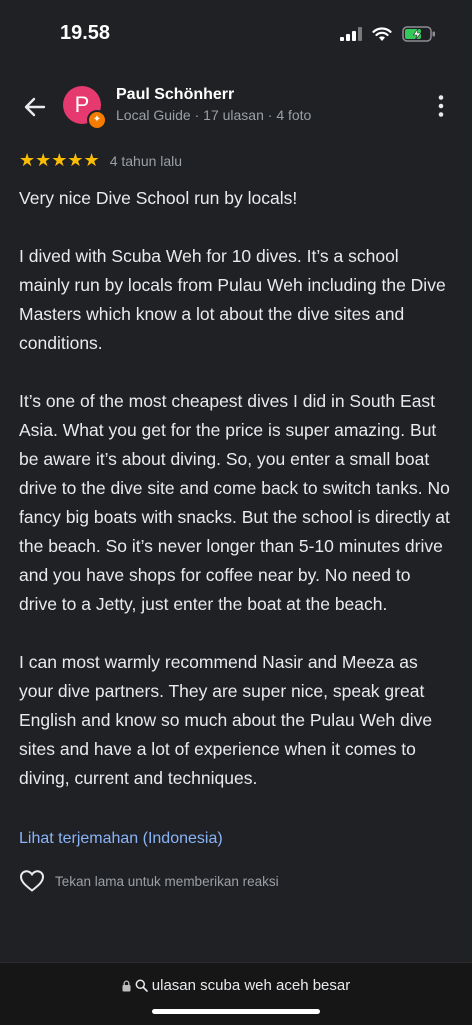 This screenshot has height=1025, width=472. I want to click on local-guide-badge-icon: ✦, so click(97, 120).